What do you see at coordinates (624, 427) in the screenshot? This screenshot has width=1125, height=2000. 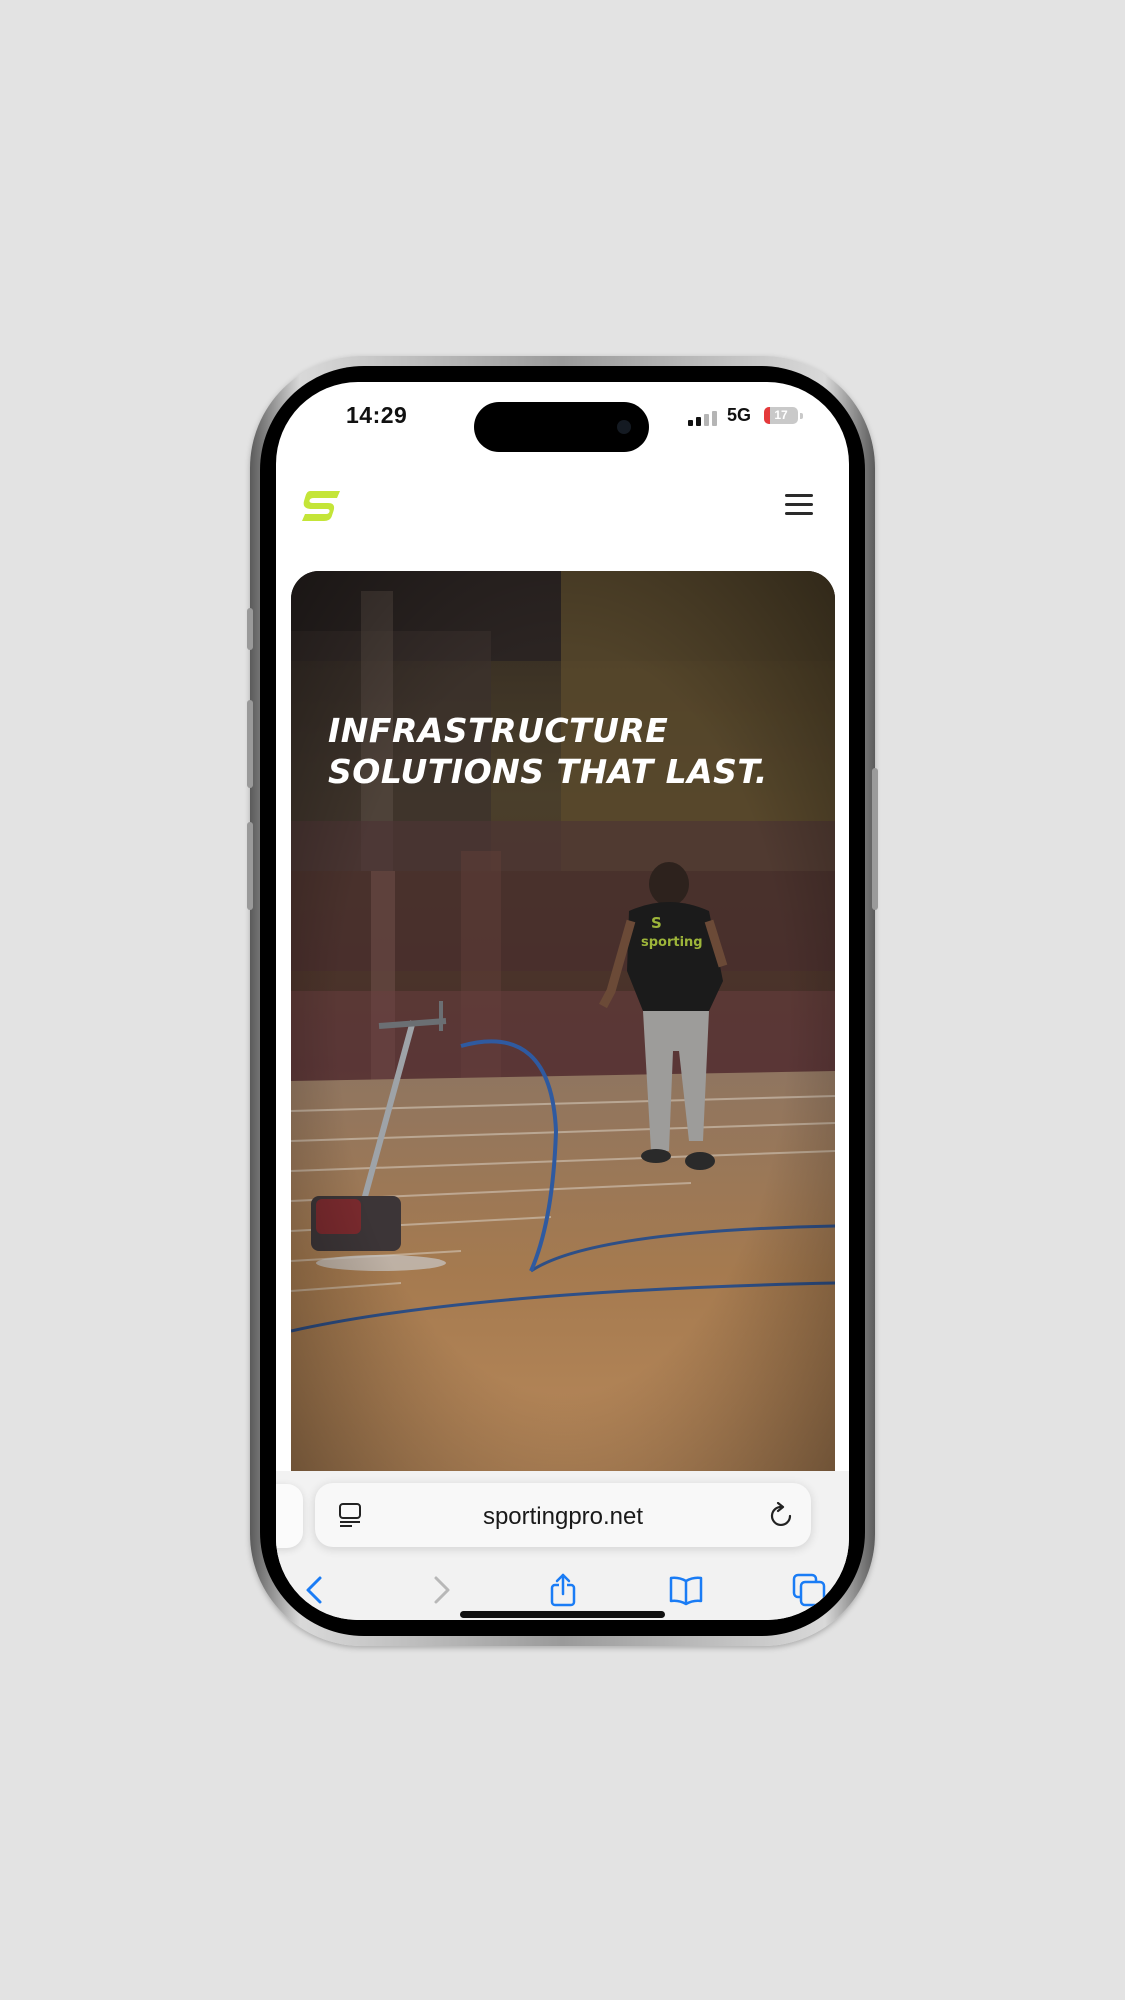 I see `front-camera` at bounding box center [624, 427].